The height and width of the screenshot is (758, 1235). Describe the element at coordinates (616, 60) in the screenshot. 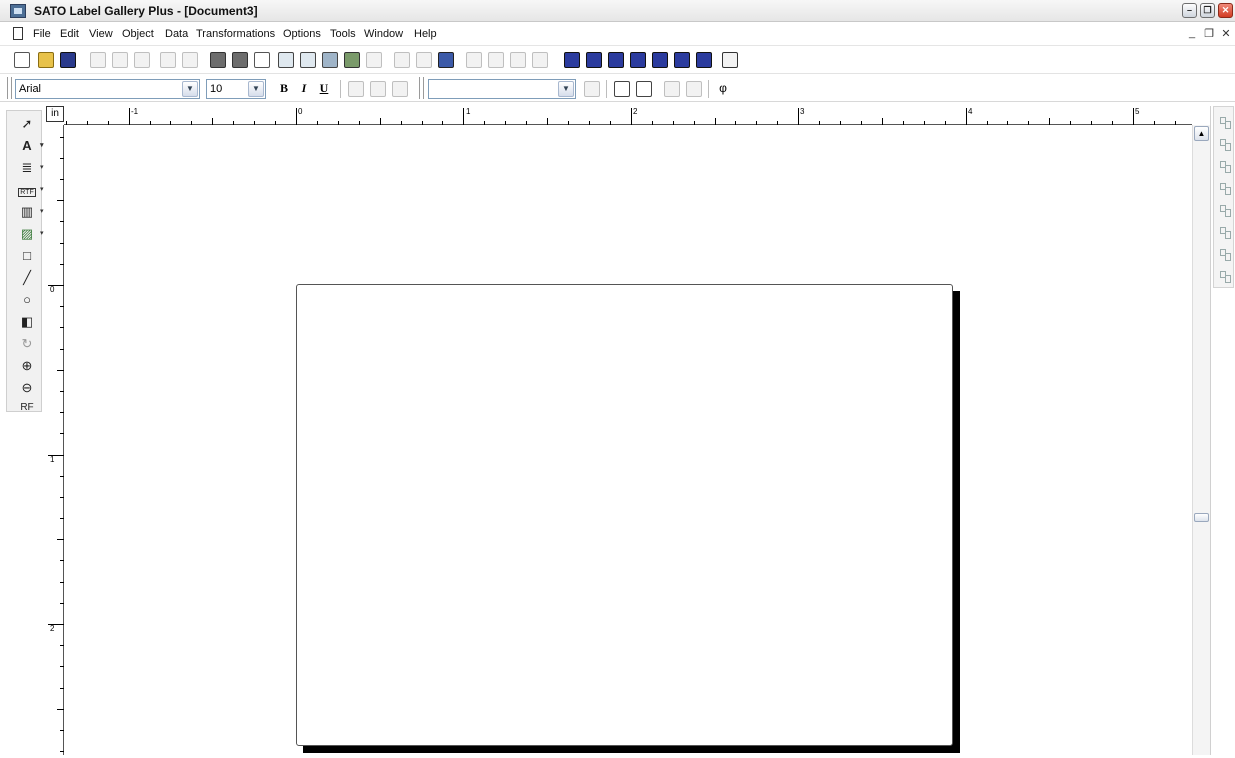

I see `form-icon` at that location.